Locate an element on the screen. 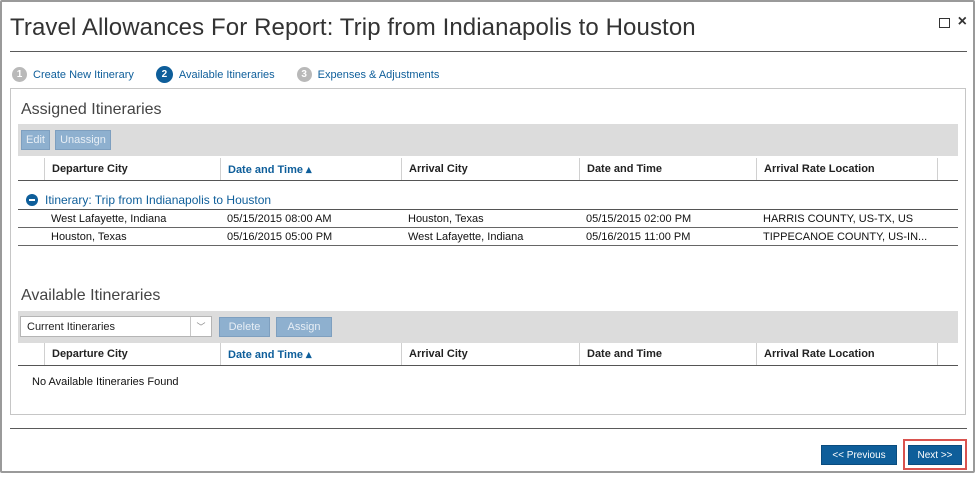 This screenshot has height=477, width=979. close-icon: × is located at coordinates (962, 22).